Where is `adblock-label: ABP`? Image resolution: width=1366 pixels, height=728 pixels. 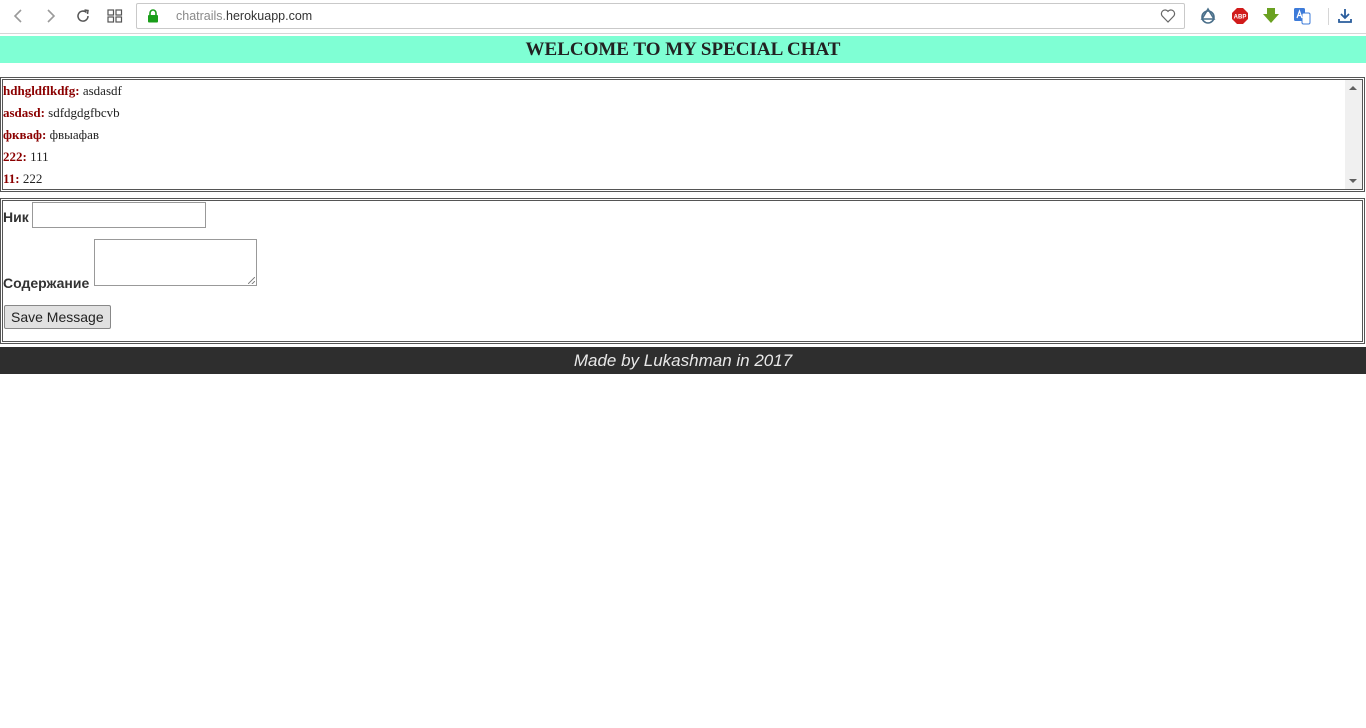 adblock-label: ABP is located at coordinates (1240, 18).